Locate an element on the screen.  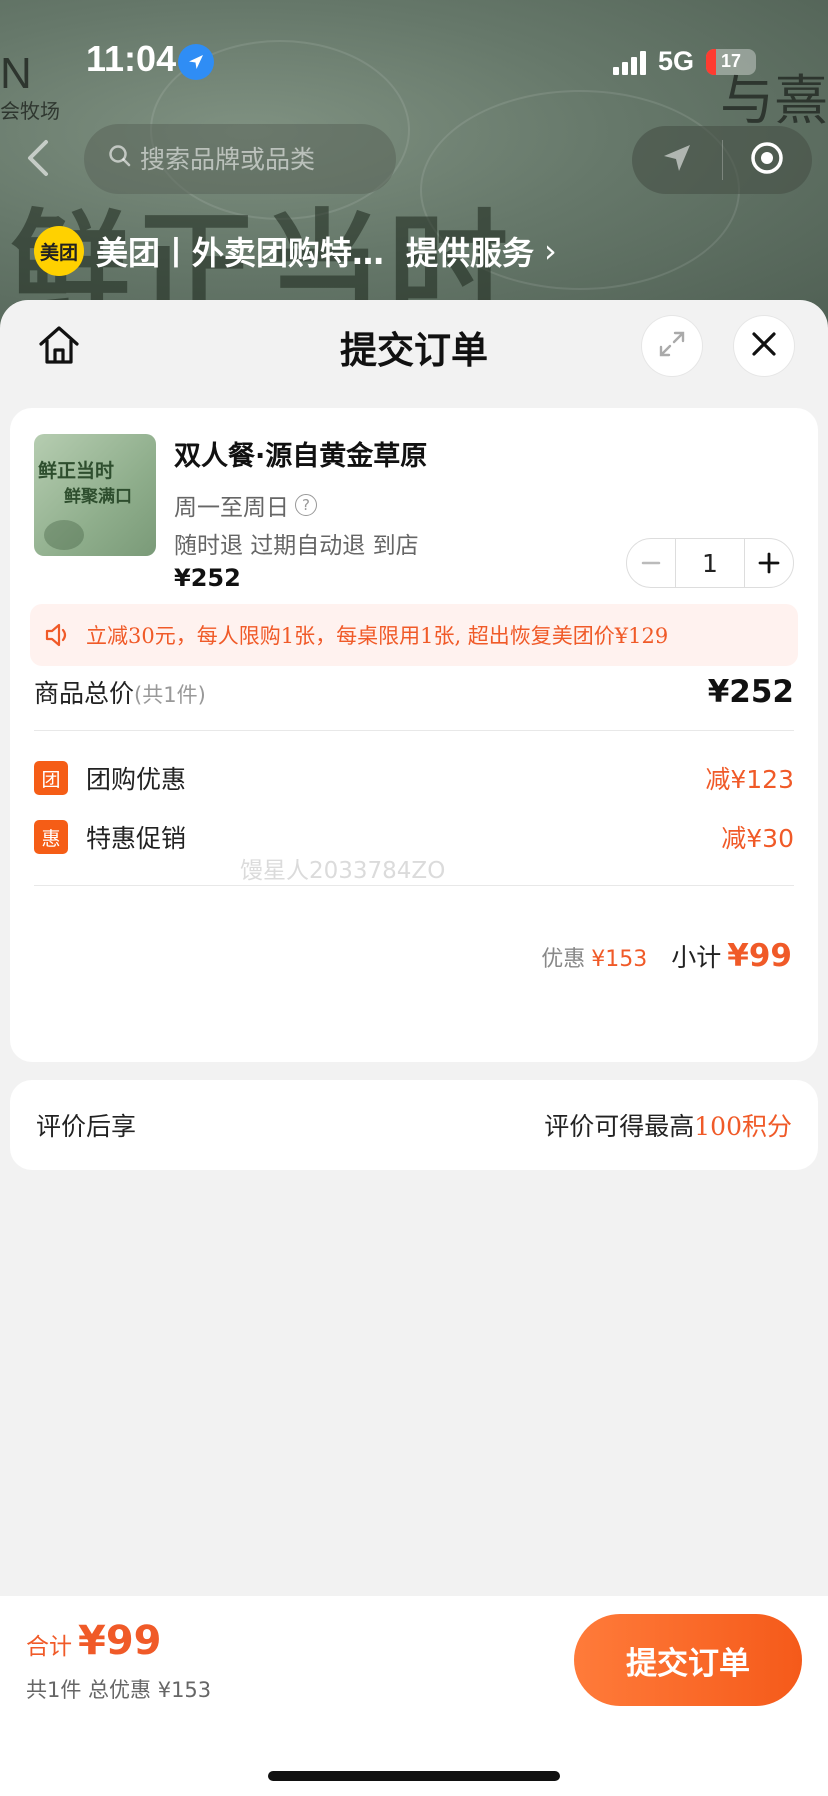
product-name: 双人餐·源自黄金草原 is located at coordinates (301, 456).